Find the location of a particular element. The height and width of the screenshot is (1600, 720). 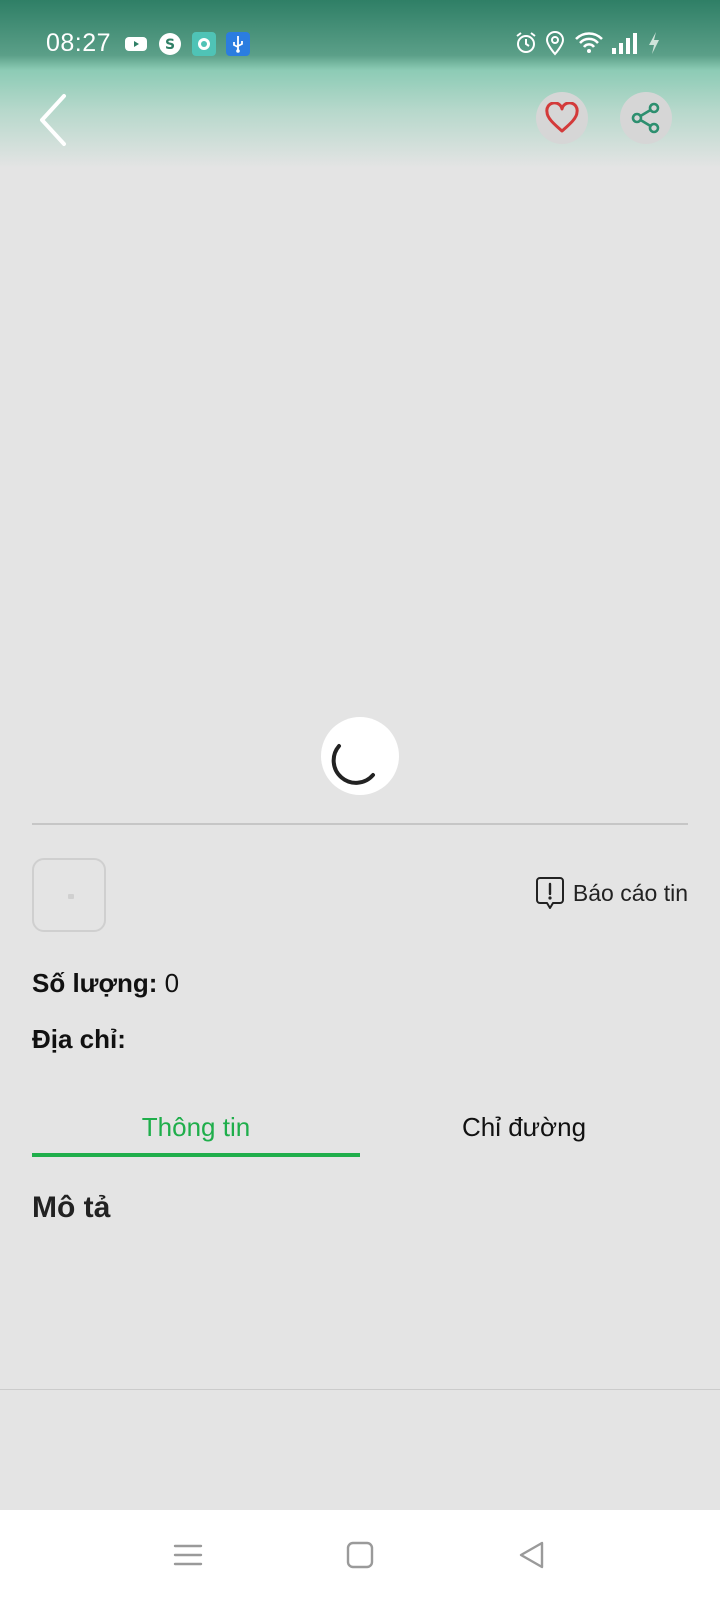

share-icon is located at coordinates (645, 118).